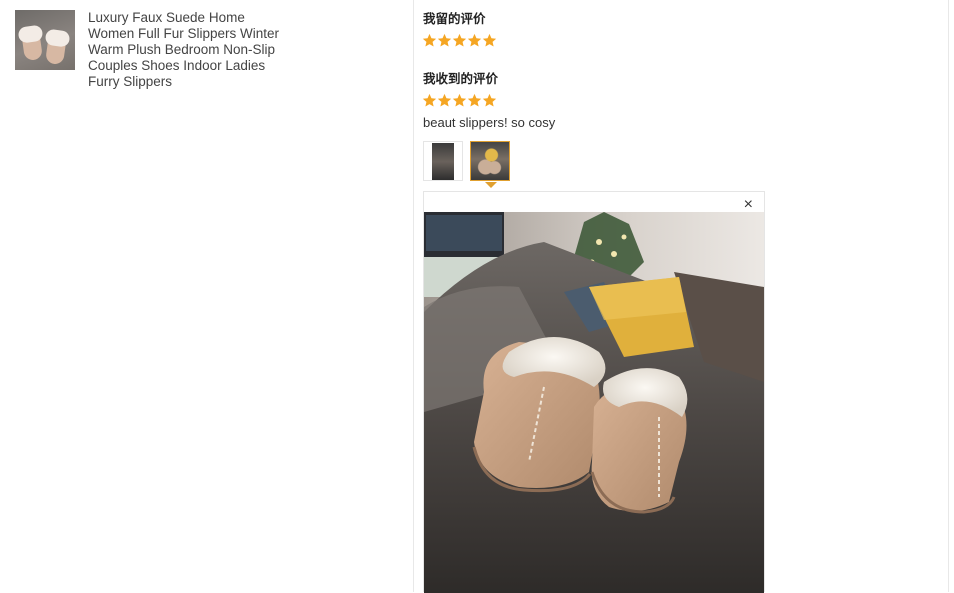 This screenshot has height=593, width=954. I want to click on product-thumbnail, so click(45, 40).